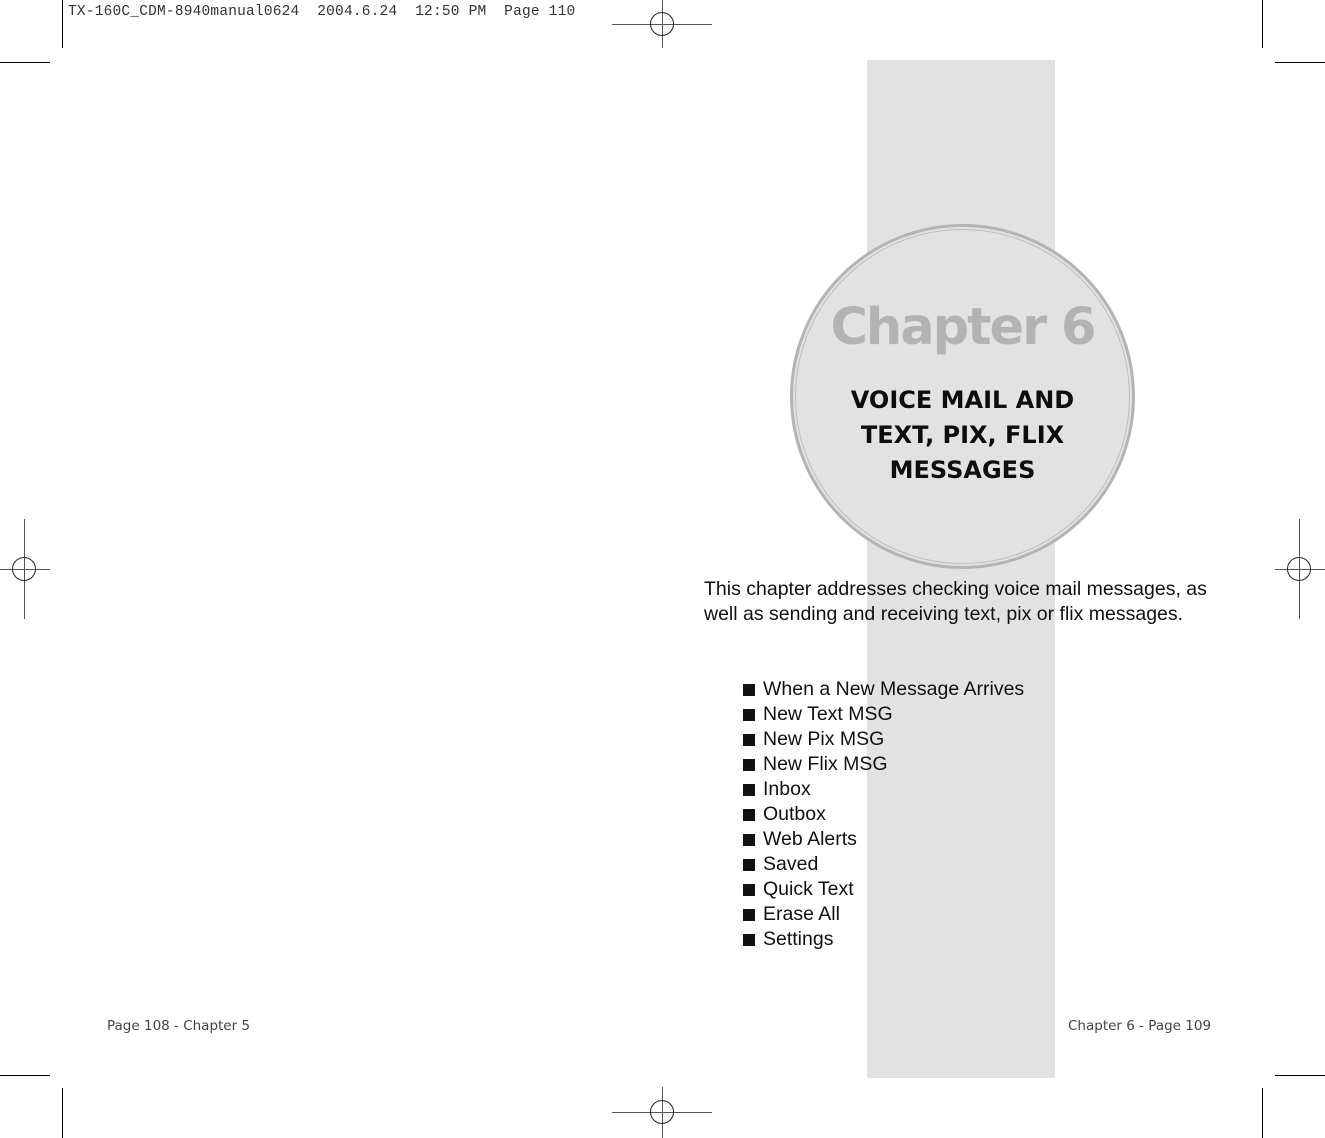 The width and height of the screenshot is (1325, 1138). Describe the element at coordinates (179, 1026) in the screenshot. I see `footer-left-page-label: Page 108 - Chapter 5` at that location.